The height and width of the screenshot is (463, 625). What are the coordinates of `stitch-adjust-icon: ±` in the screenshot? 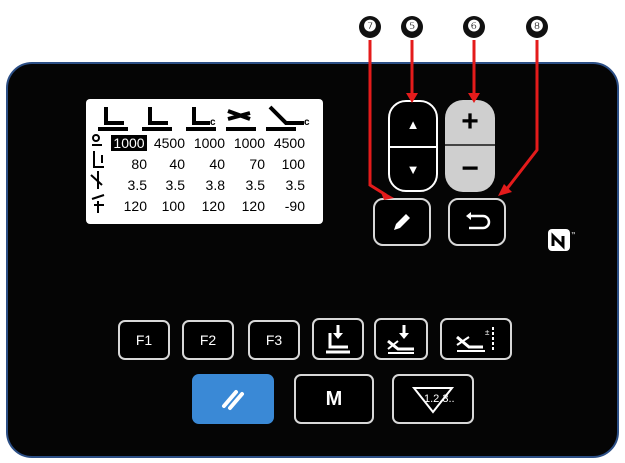 It's located at (475, 339).